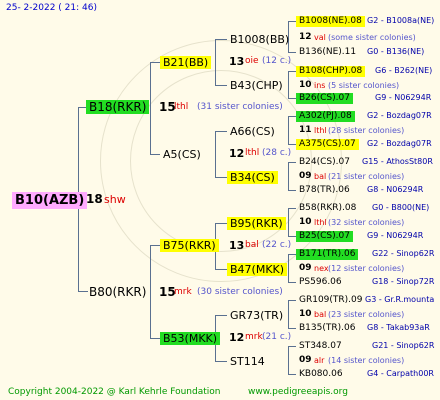 The width and height of the screenshot is (440, 400). What do you see at coordinates (319, 360) in the screenshot?
I see `gen4-code: alr` at bounding box center [319, 360].